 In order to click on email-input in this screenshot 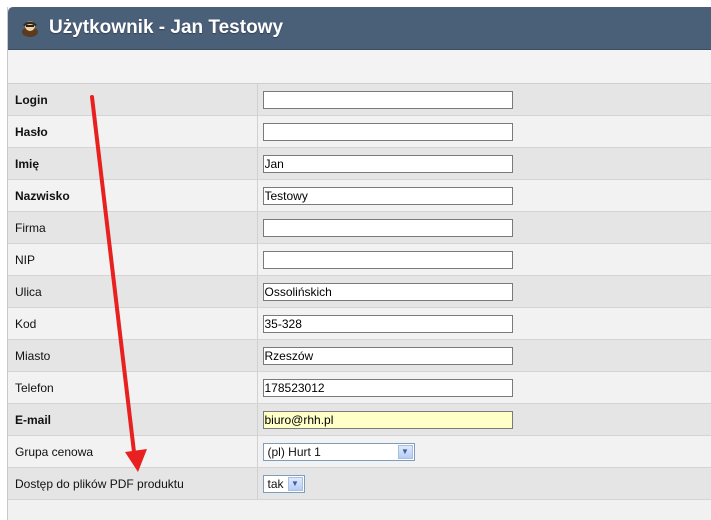, I will do `click(387, 419)`.